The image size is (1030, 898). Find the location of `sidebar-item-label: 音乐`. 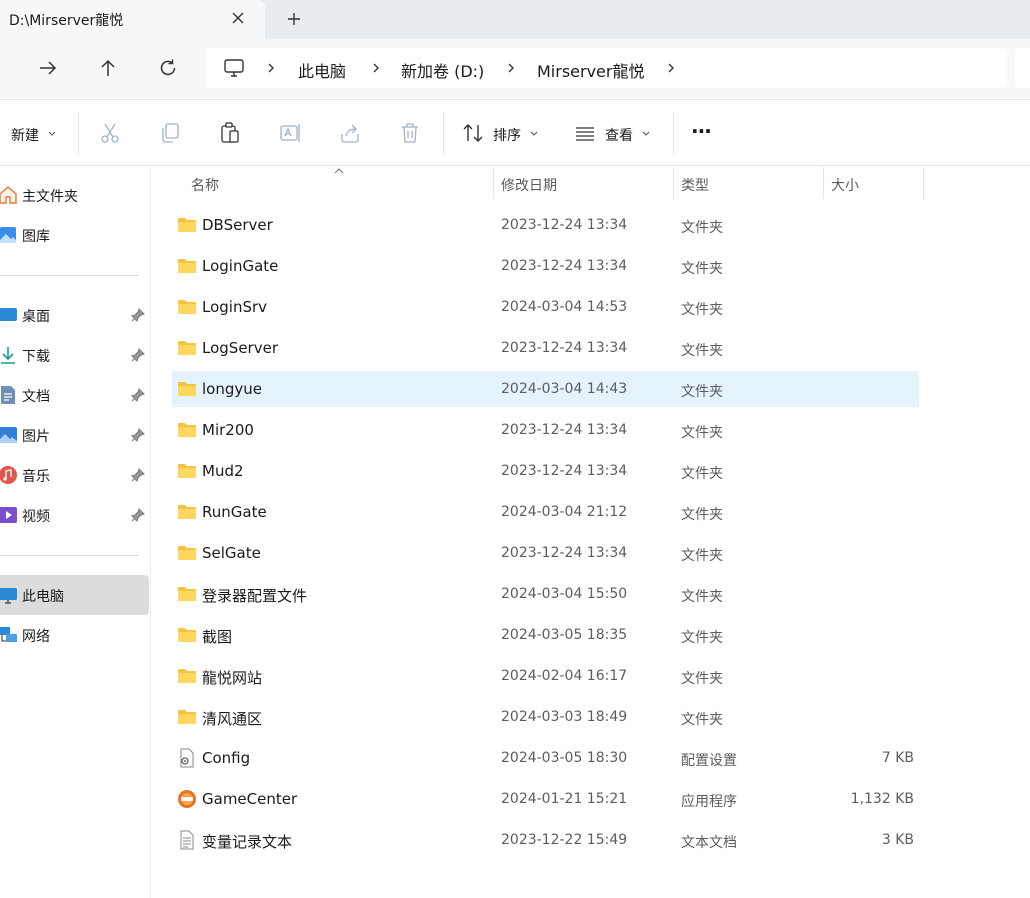

sidebar-item-label: 音乐 is located at coordinates (36, 477).